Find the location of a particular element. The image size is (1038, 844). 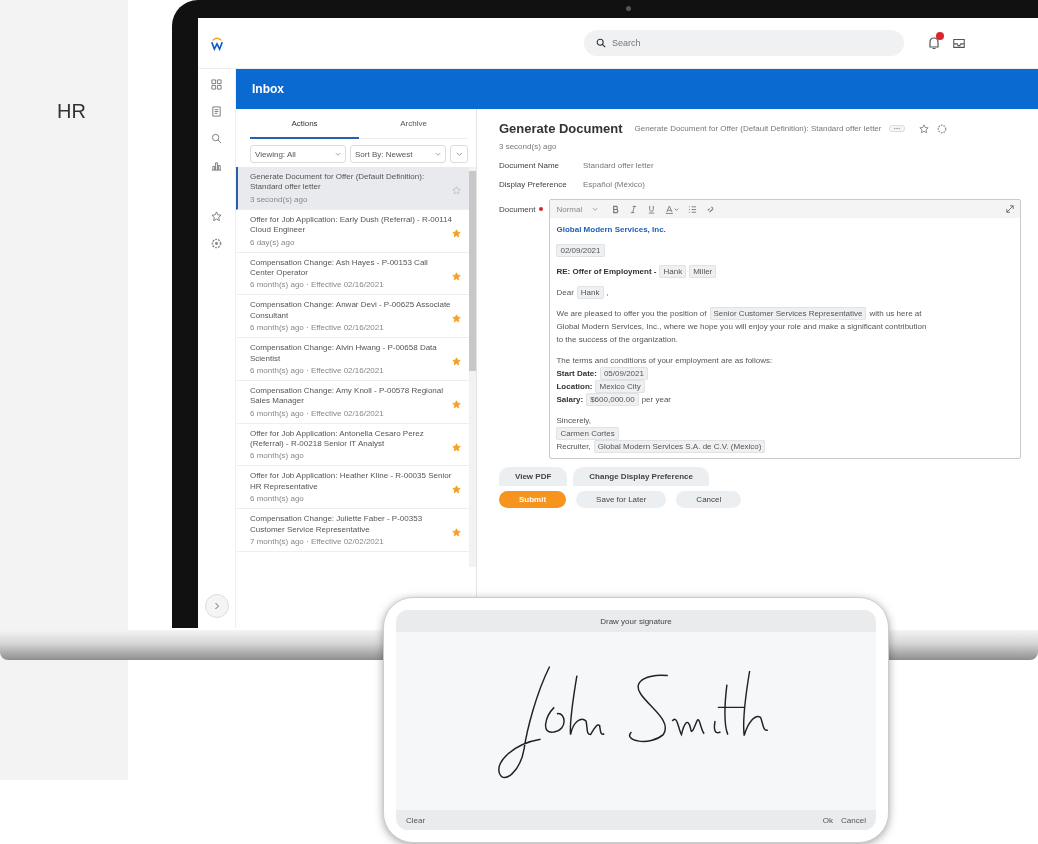

item-timestamp: 3 second(s) ago is located at coordinates (279, 199).